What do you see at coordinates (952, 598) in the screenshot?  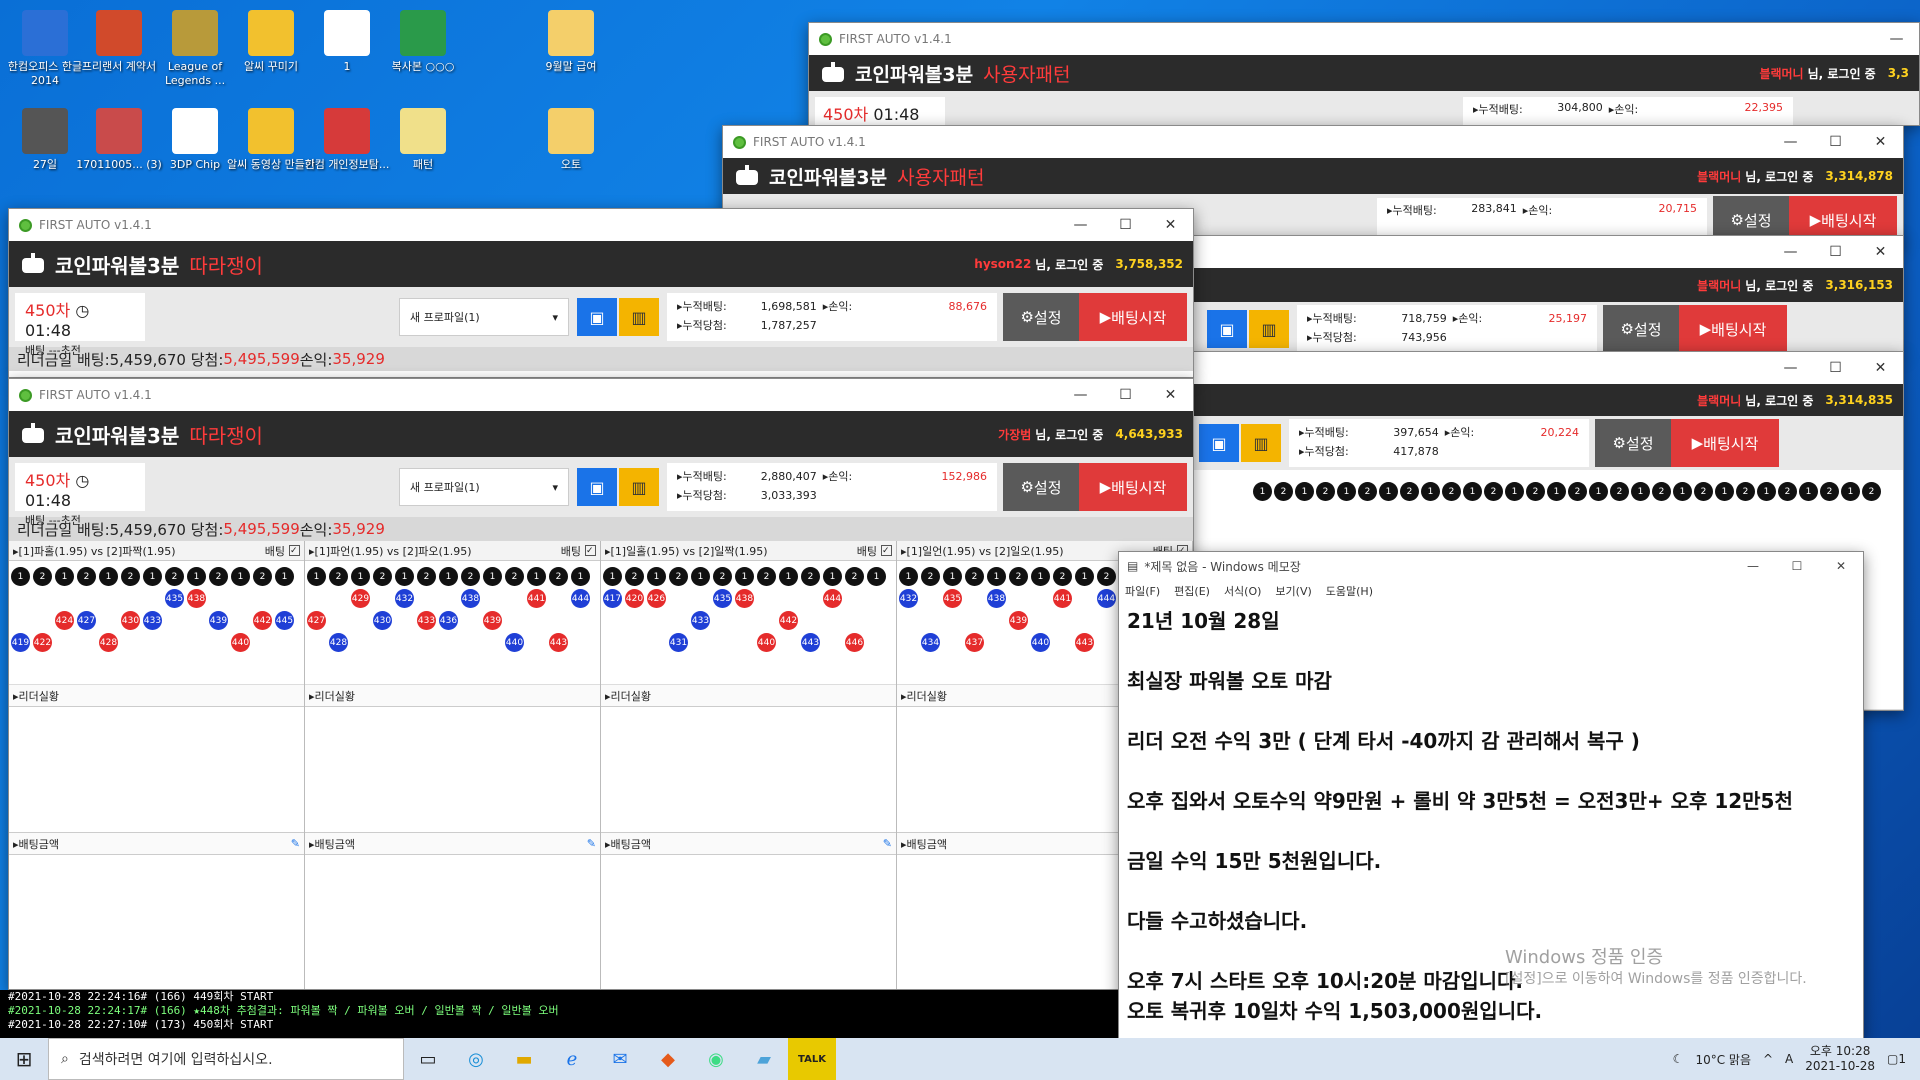 I see `result-ball: 435` at bounding box center [952, 598].